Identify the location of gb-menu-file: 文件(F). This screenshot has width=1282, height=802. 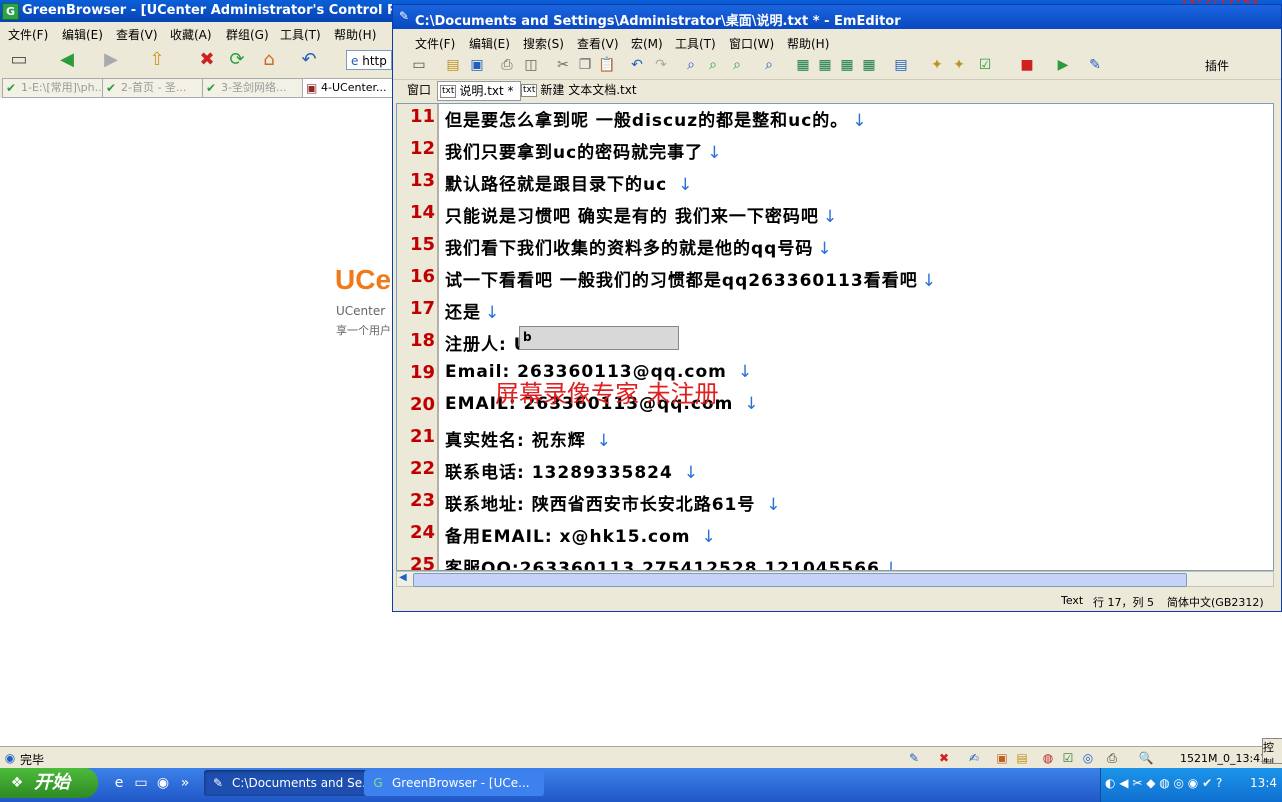
(28, 34).